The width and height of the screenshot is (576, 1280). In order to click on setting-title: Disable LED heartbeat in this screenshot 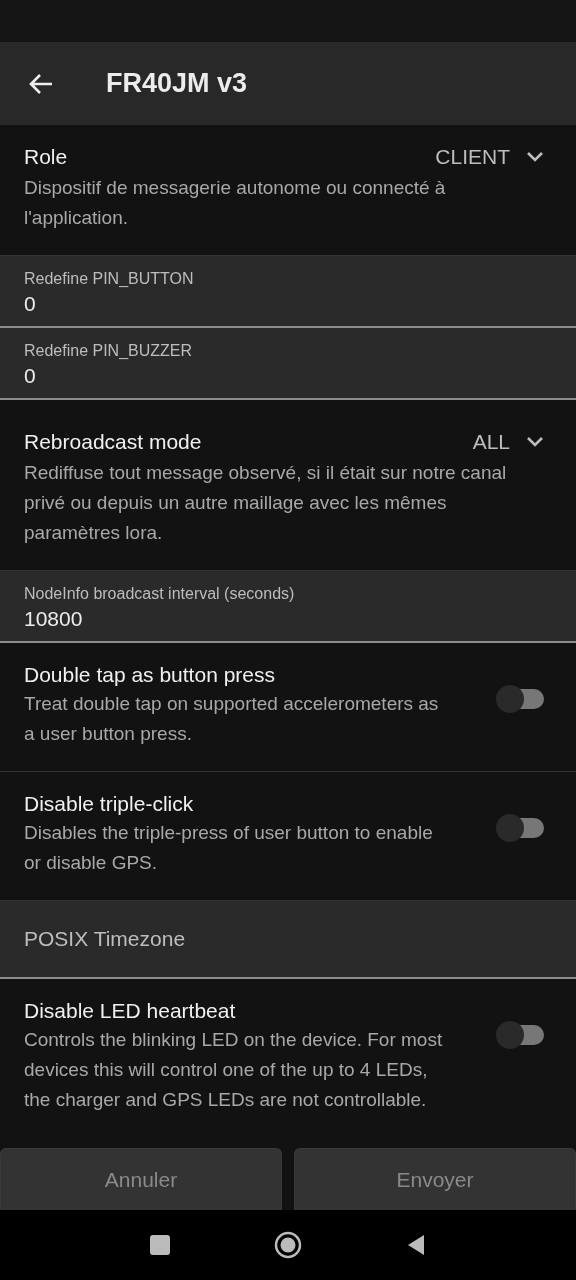, I will do `click(130, 1011)`.